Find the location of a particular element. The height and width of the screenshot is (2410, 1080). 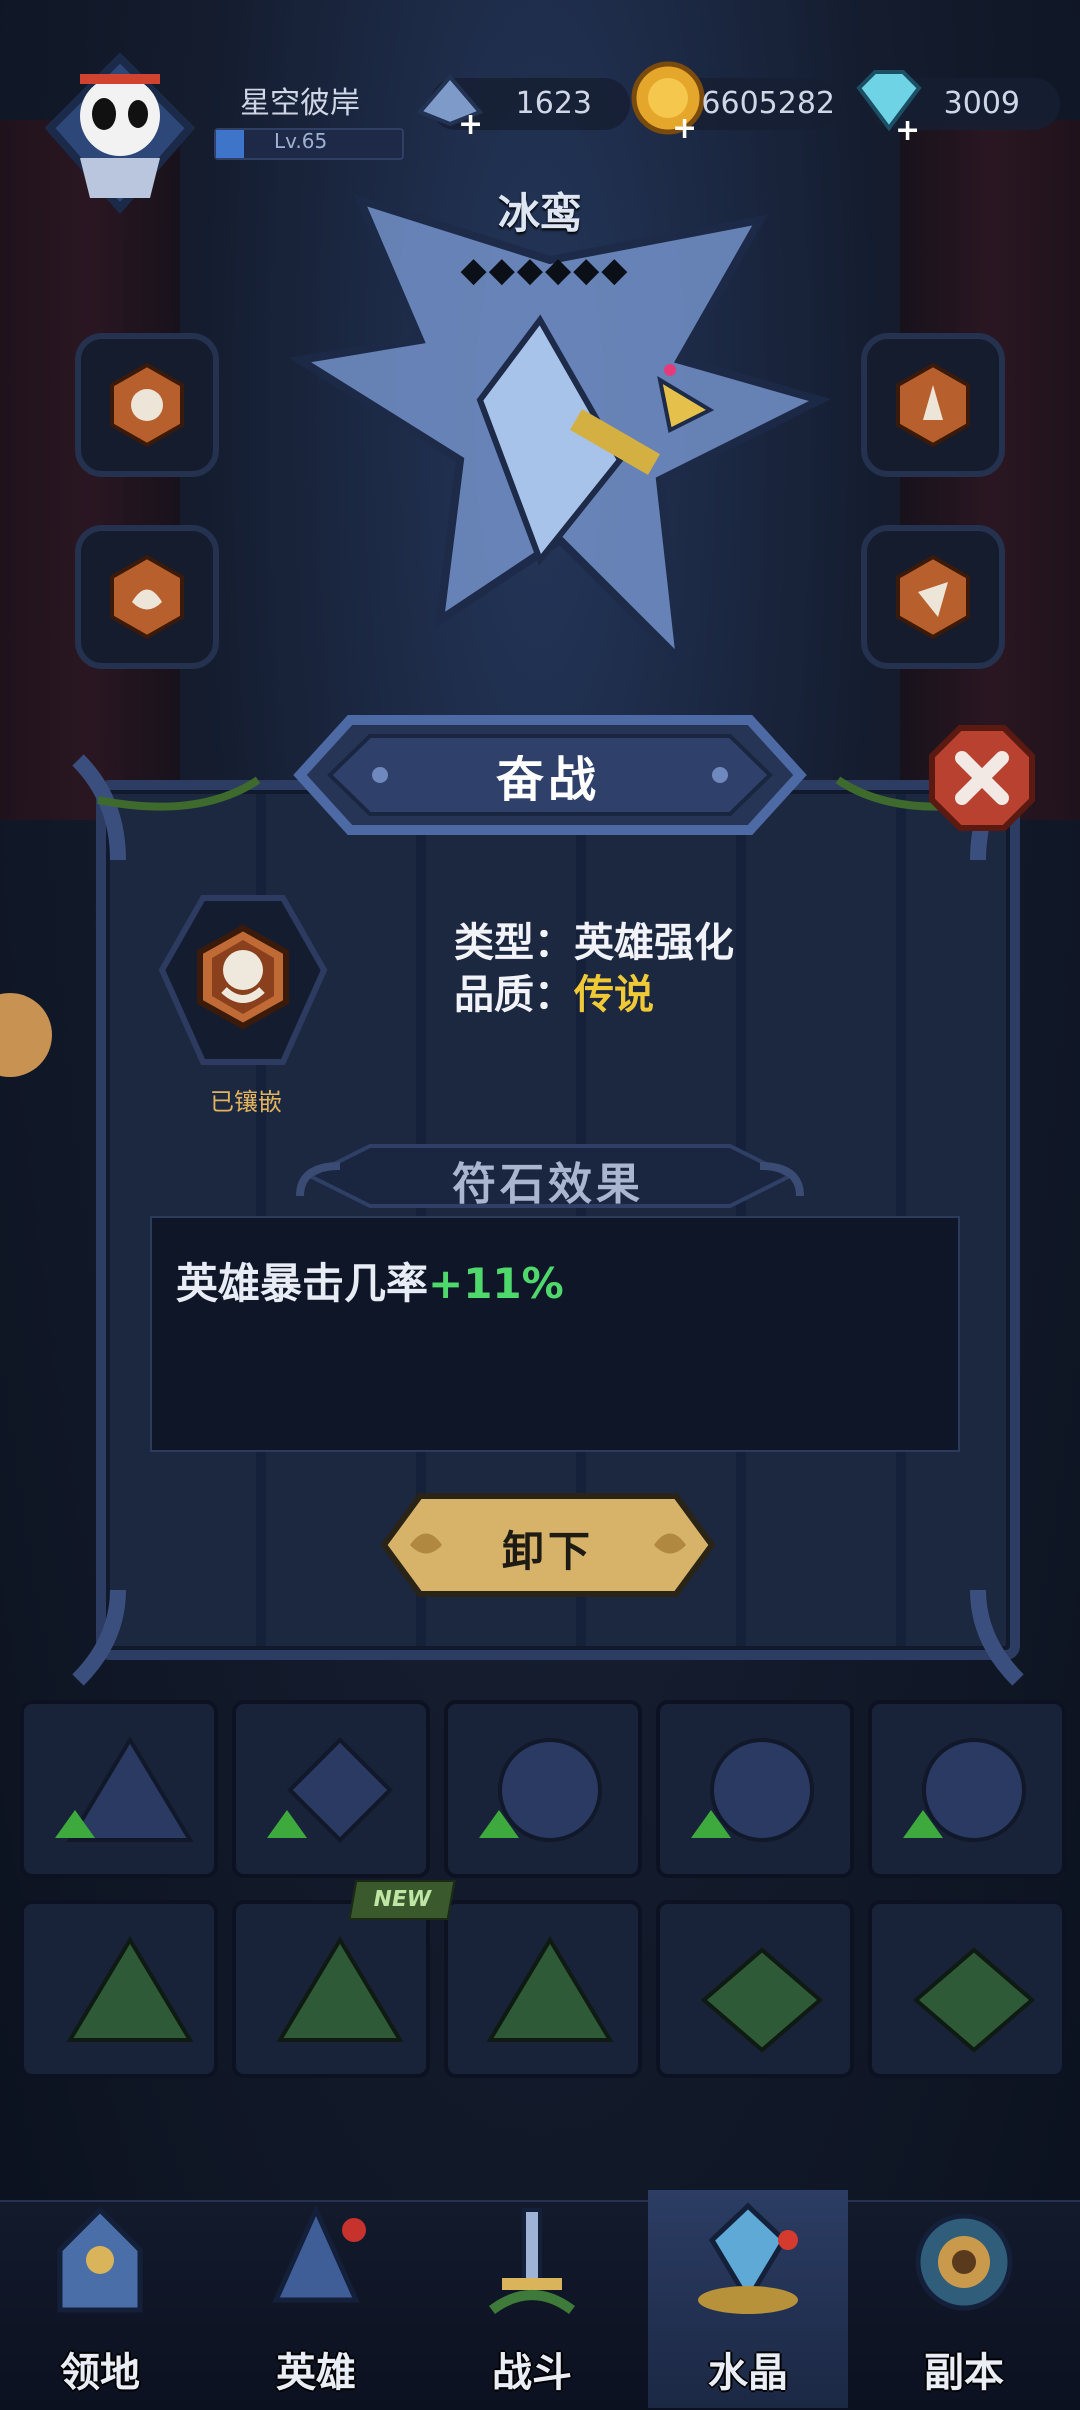

rune-type-text: 类型：英雄强化 is located at coordinates (594, 943).